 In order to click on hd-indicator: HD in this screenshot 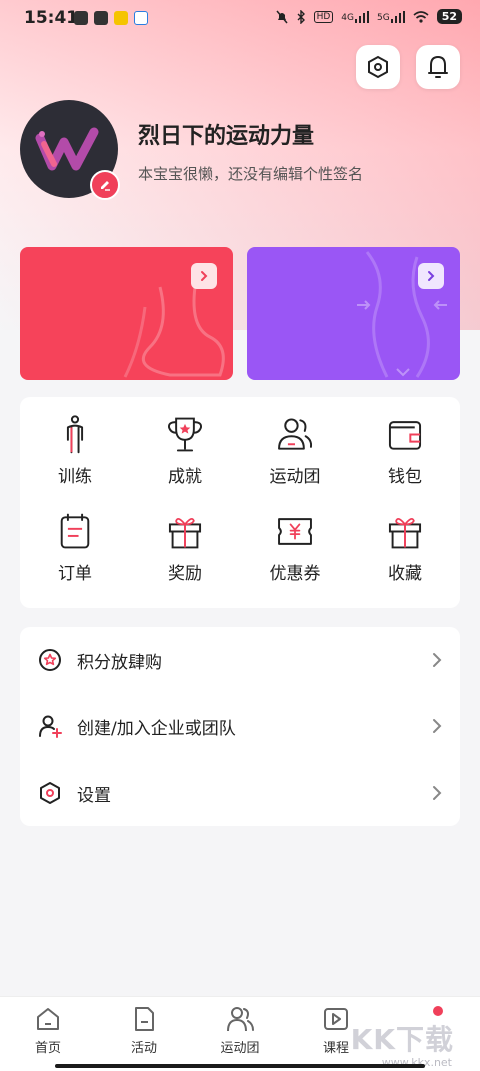, I will do `click(323, 16)`.